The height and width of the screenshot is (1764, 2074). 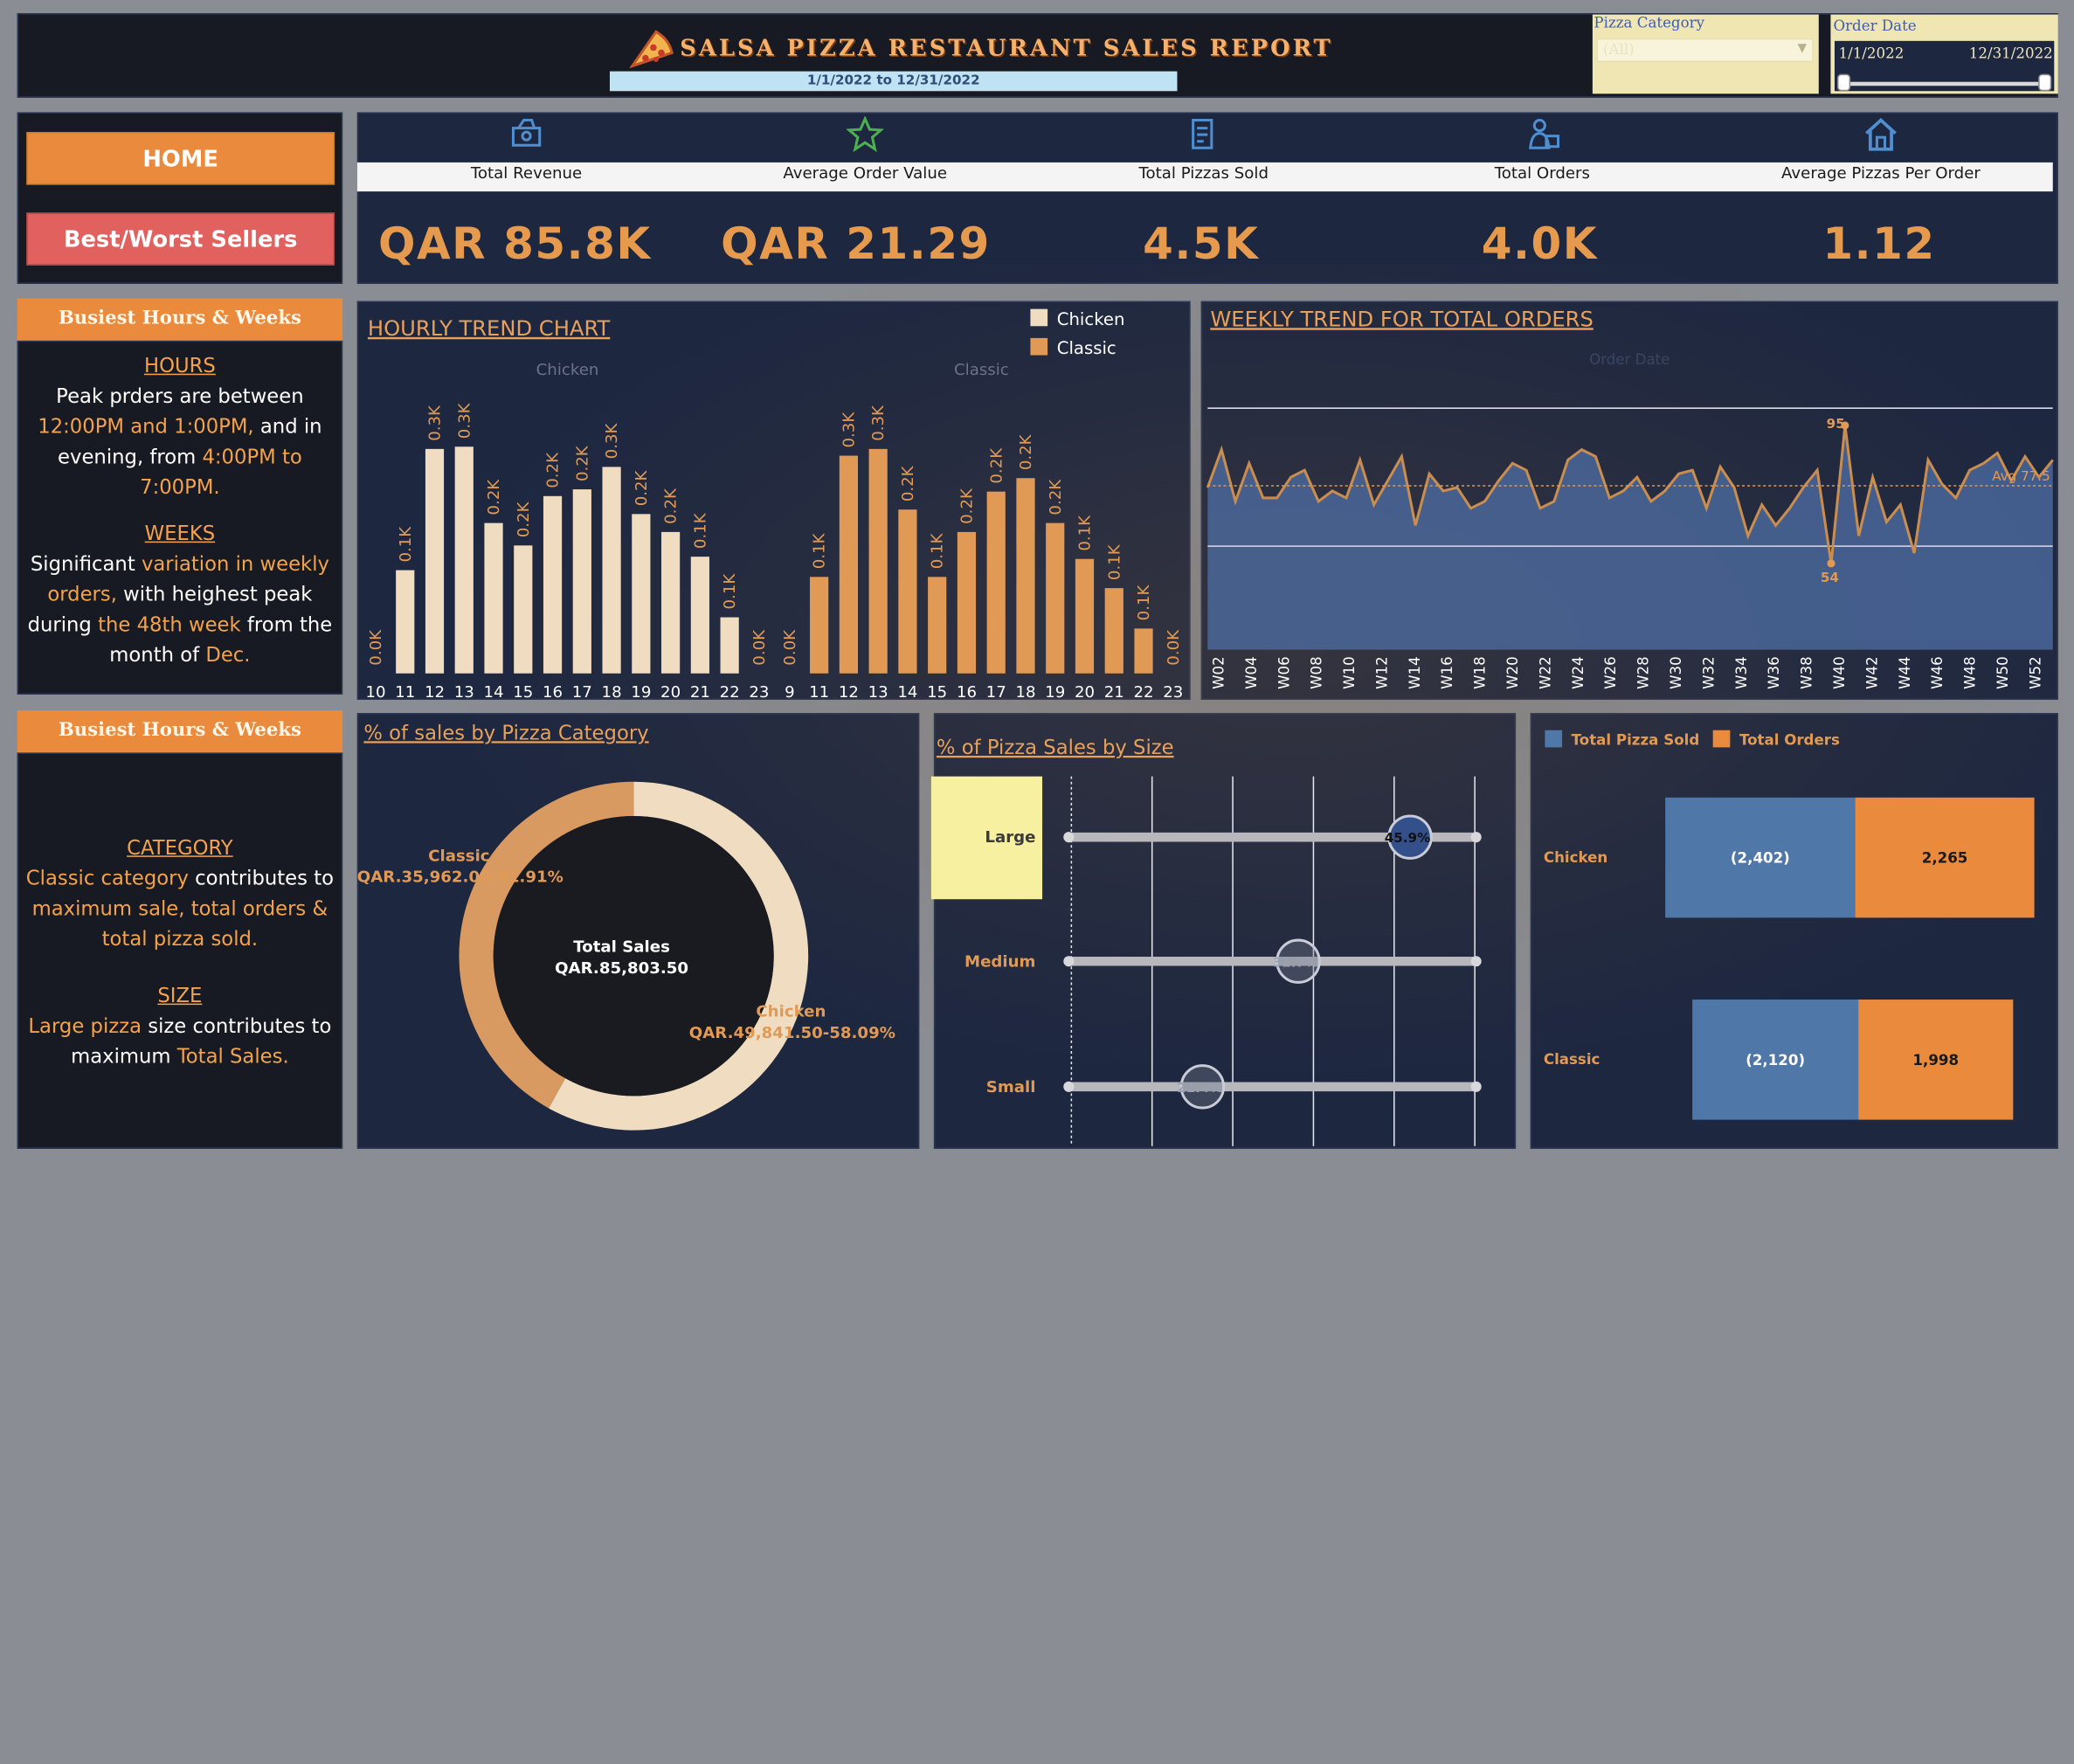 What do you see at coordinates (1708, 672) in the screenshot?
I see `weekly-tick-label: W32` at bounding box center [1708, 672].